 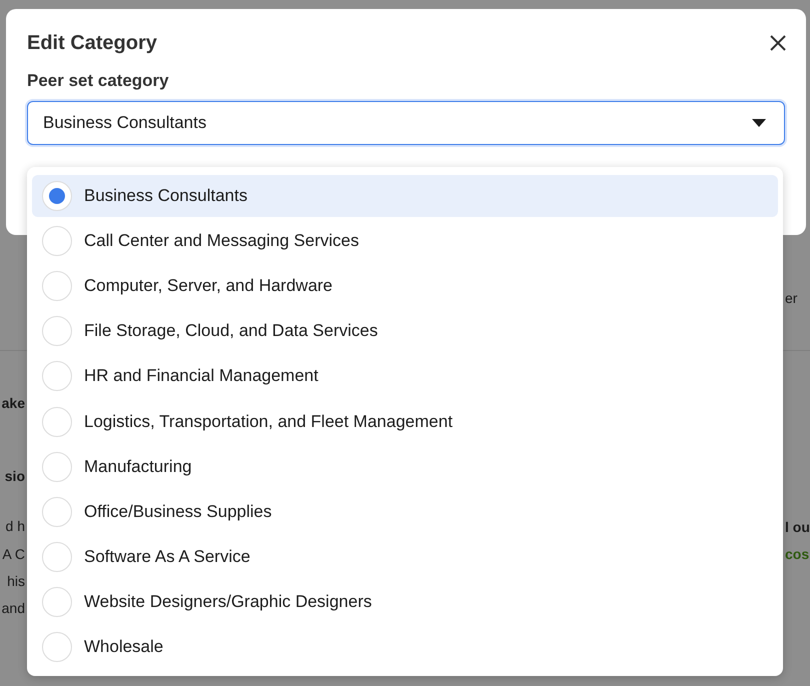 I want to click on background-text: d h, so click(x=15, y=526).